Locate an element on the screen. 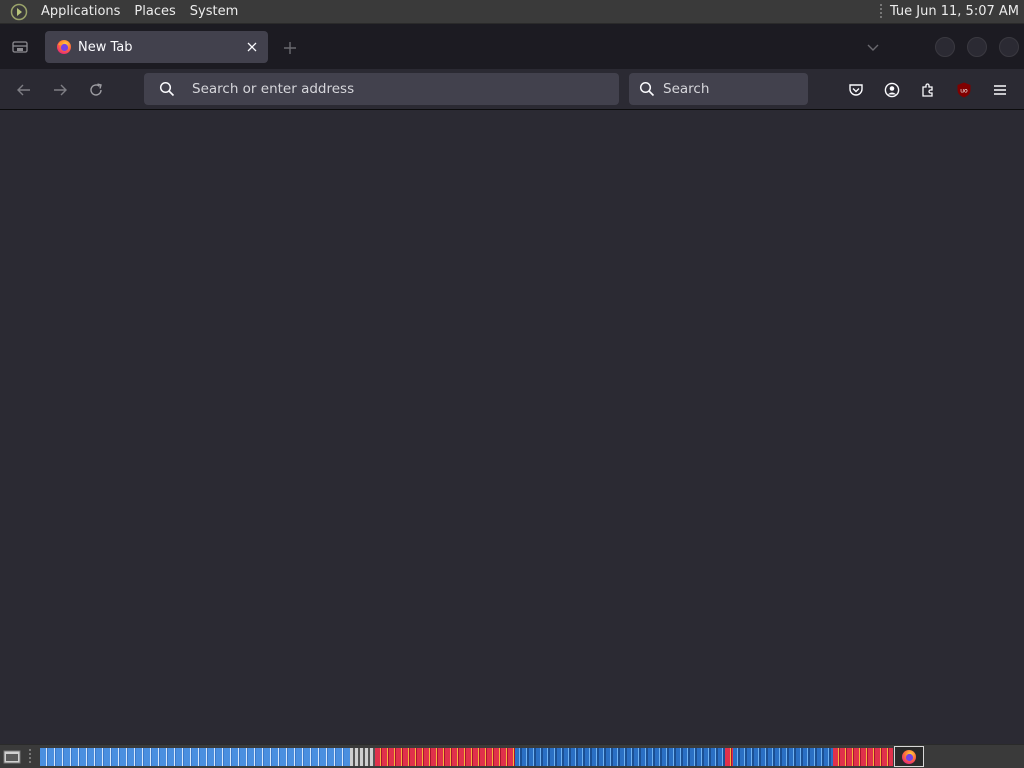 The height and width of the screenshot is (768, 1024). firefox-view-icon is located at coordinates (20, 46).